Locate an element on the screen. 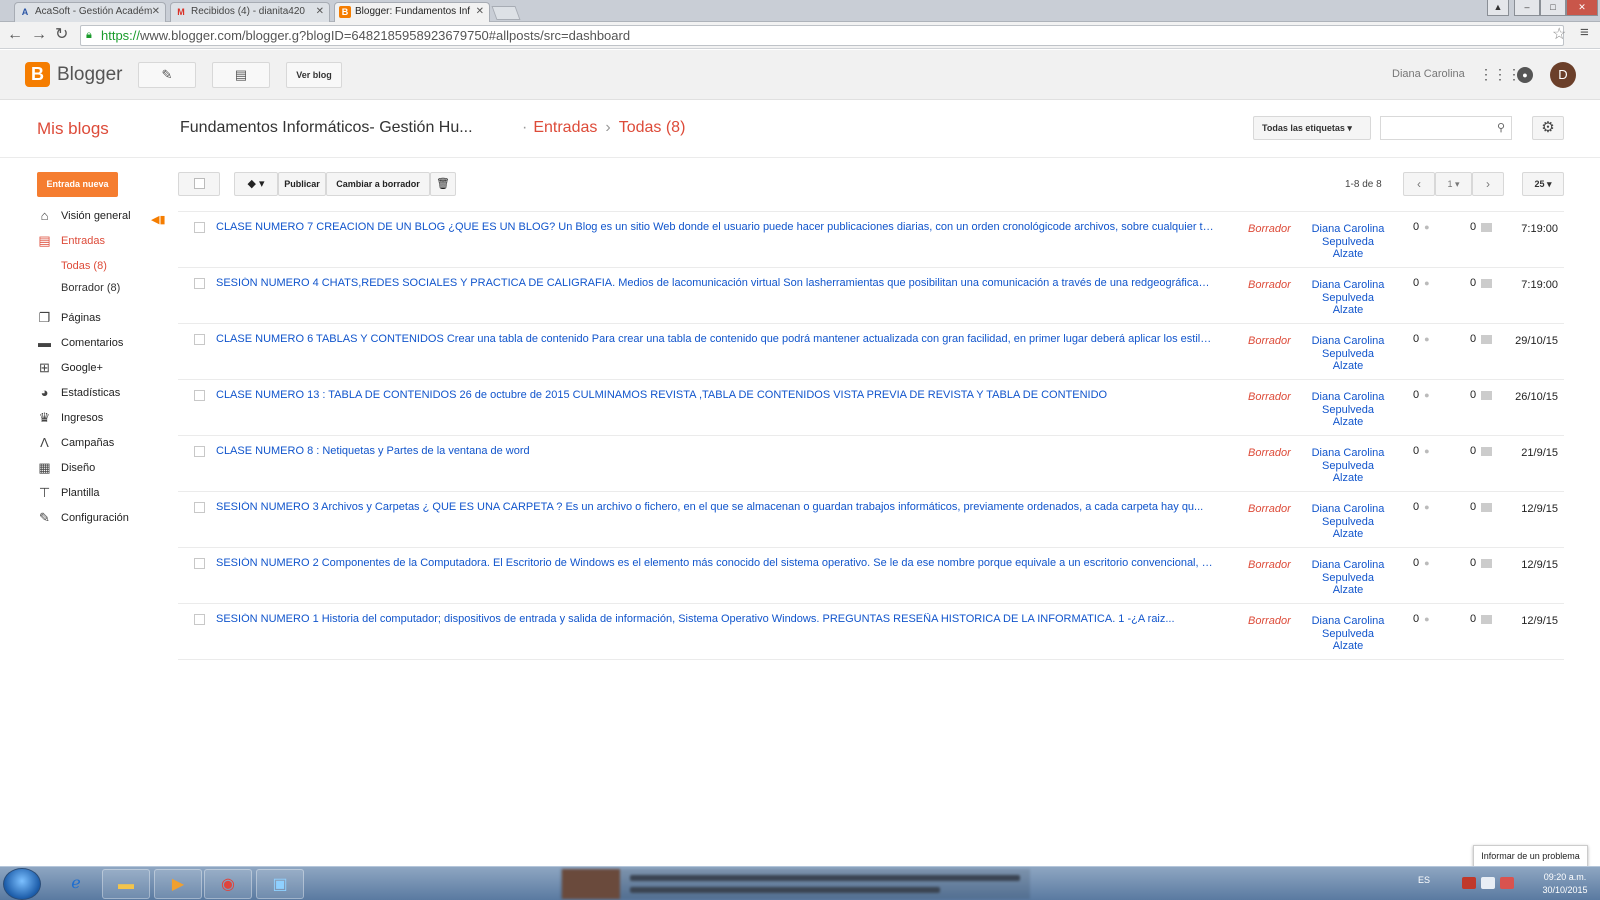 This screenshot has height=900, width=1600. search-input: ⚲ is located at coordinates (1446, 128).